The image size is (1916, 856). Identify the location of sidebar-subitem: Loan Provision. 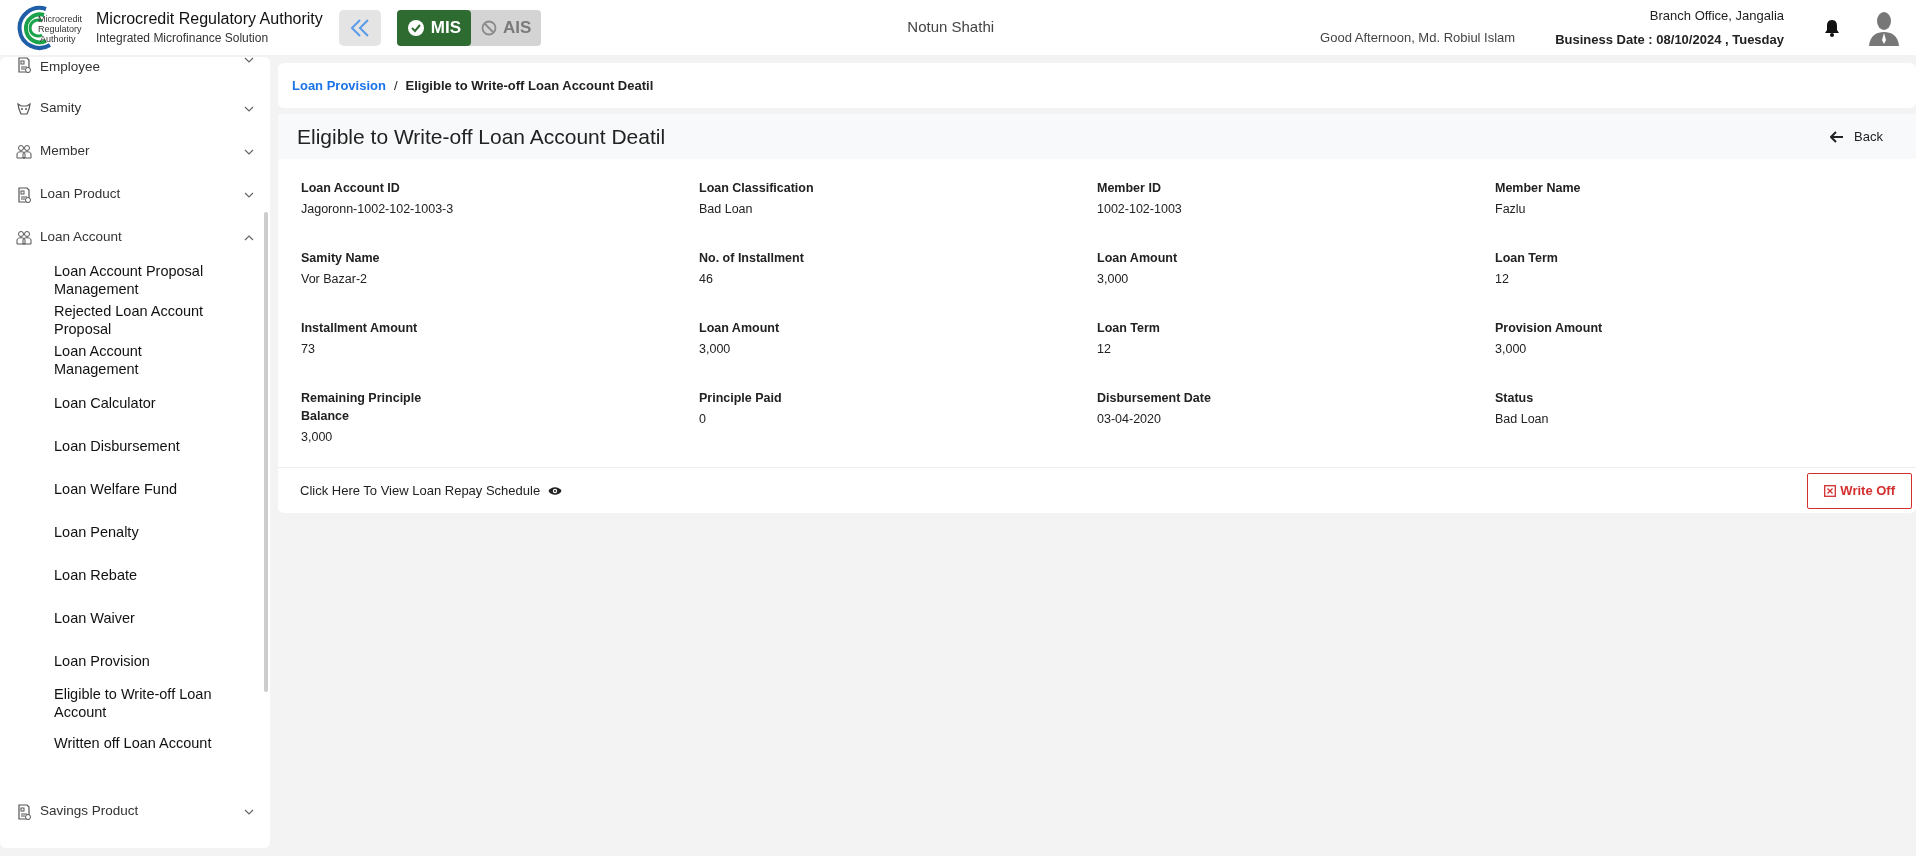
(135, 660).